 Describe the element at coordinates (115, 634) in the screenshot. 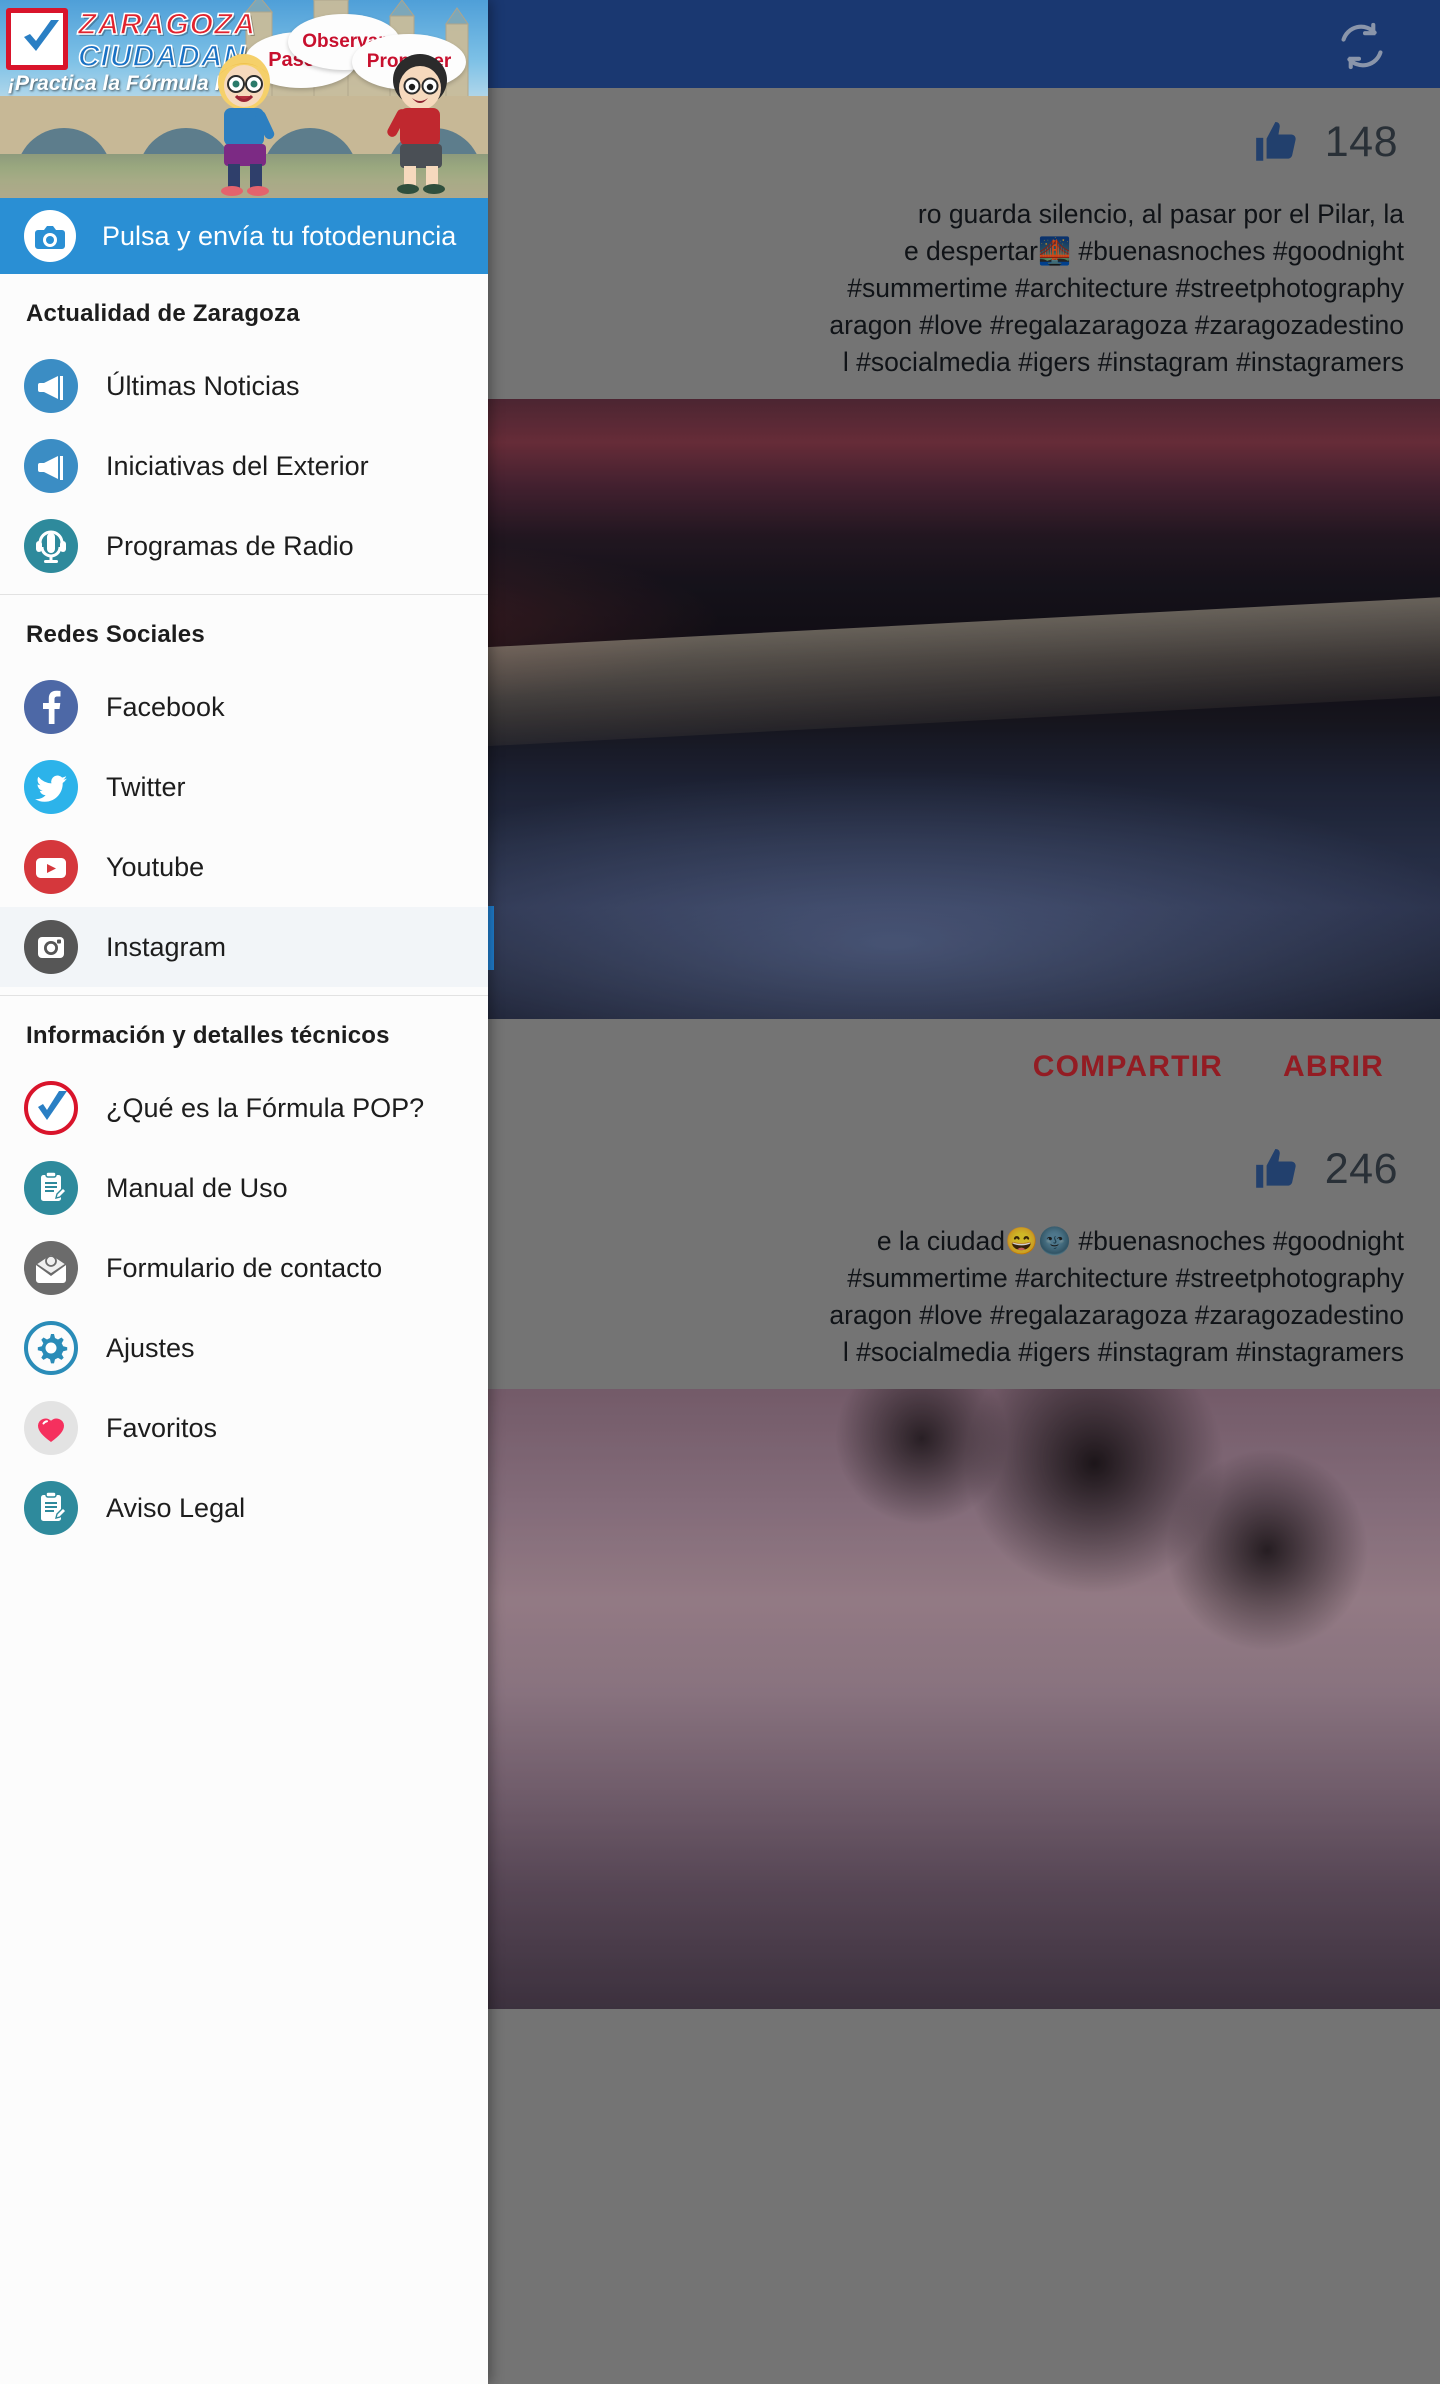

I see `section-title-redes-sociales: Redes Sociales` at that location.